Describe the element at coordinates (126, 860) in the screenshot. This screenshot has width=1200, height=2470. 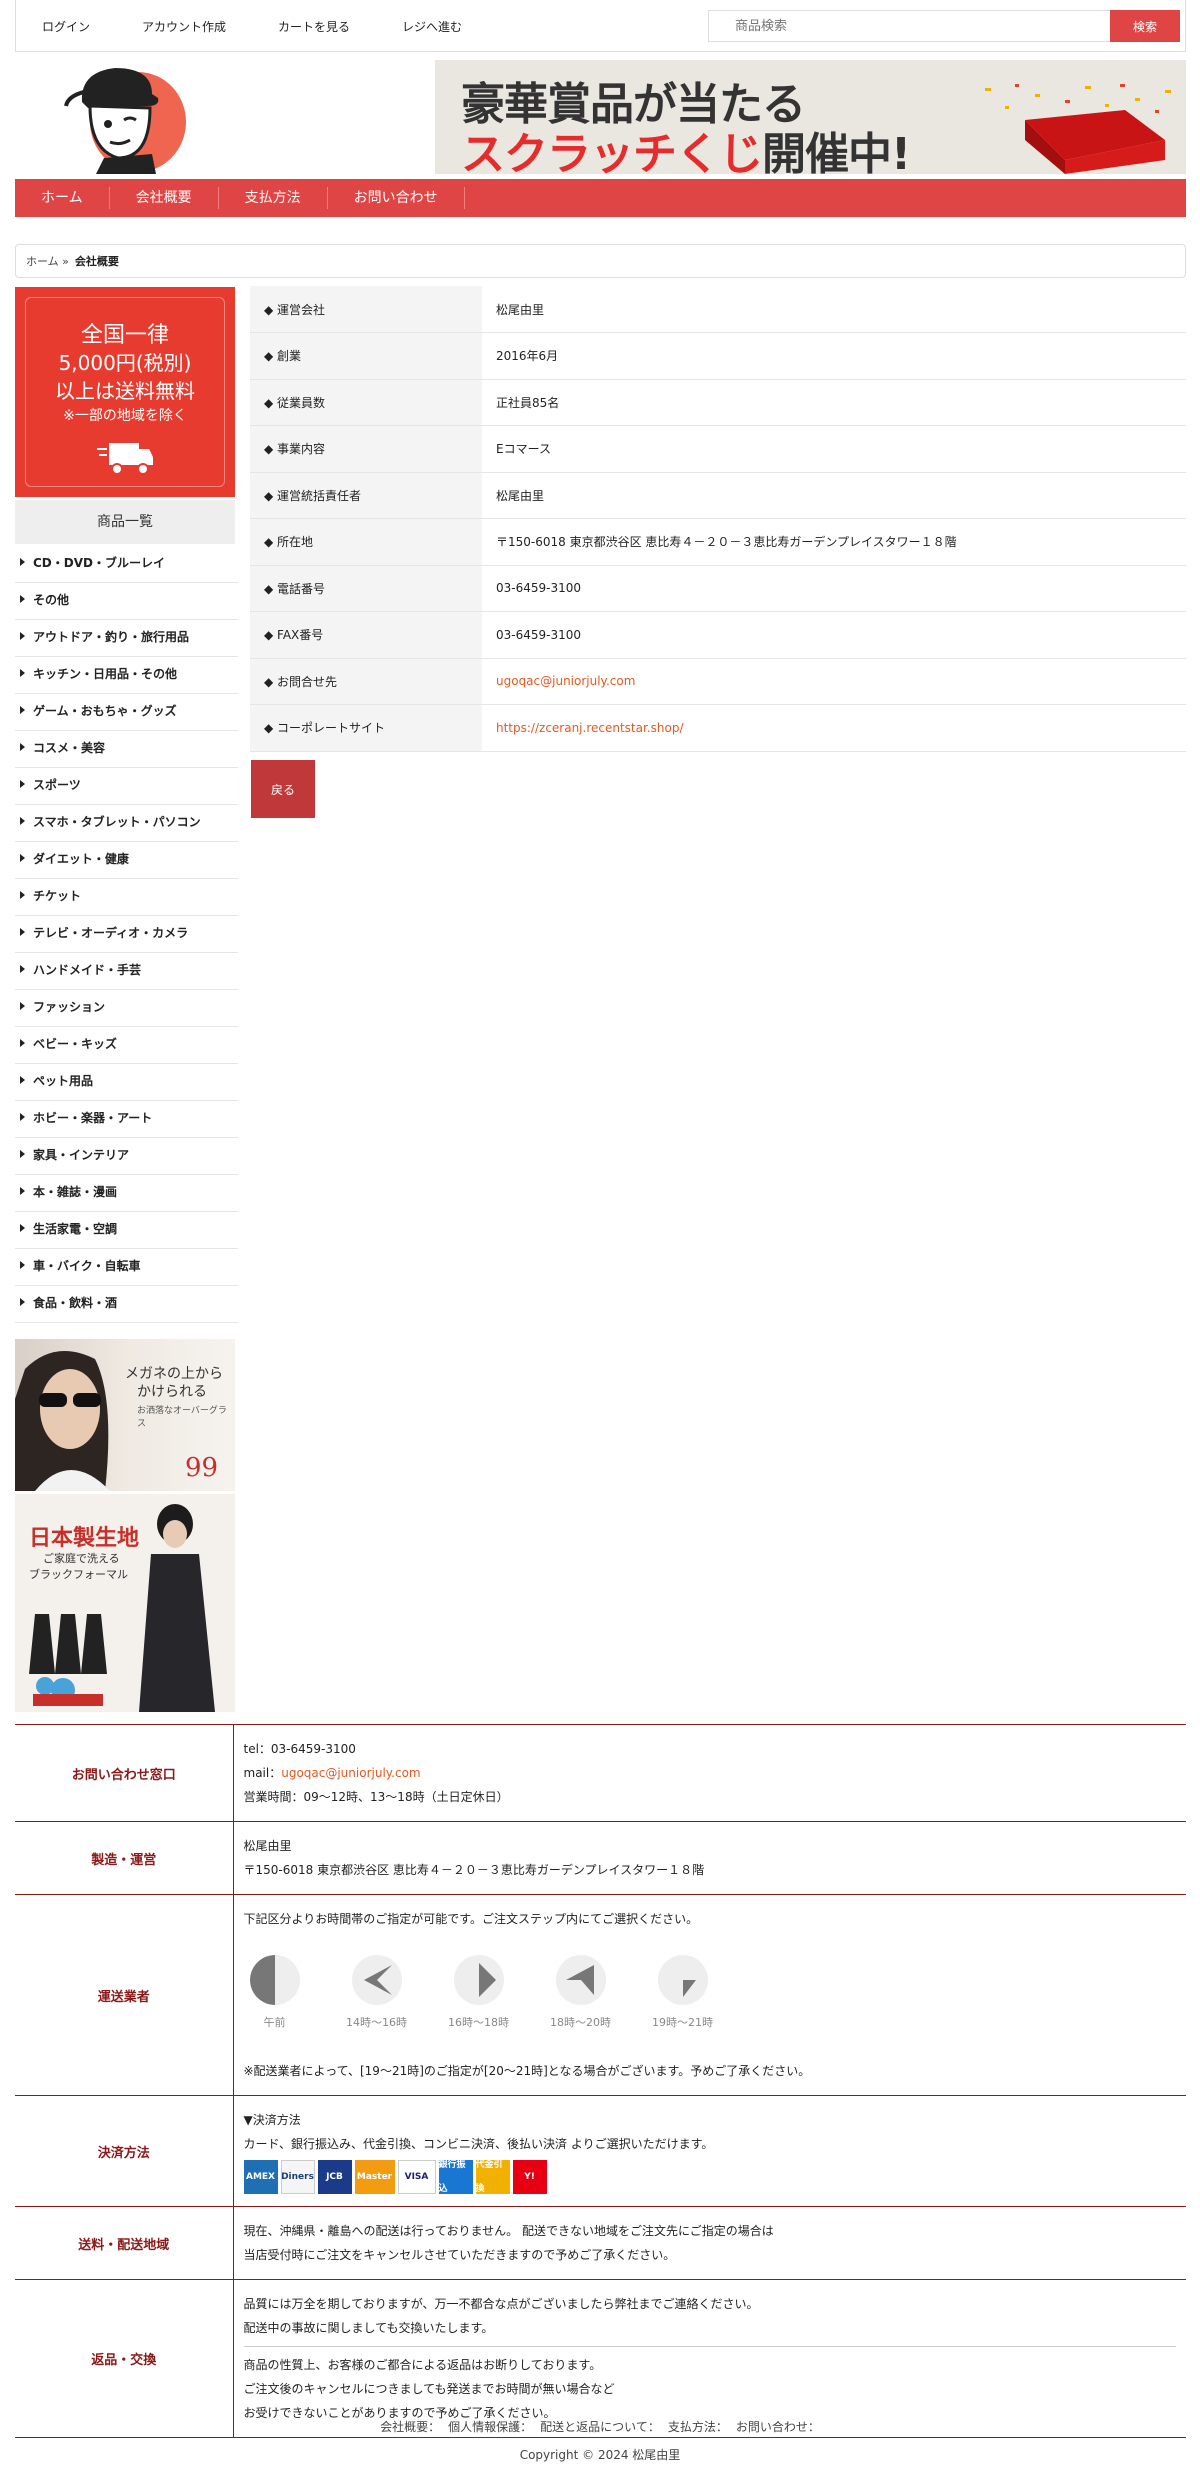
I see `category-item: ダイエット・健康` at that location.